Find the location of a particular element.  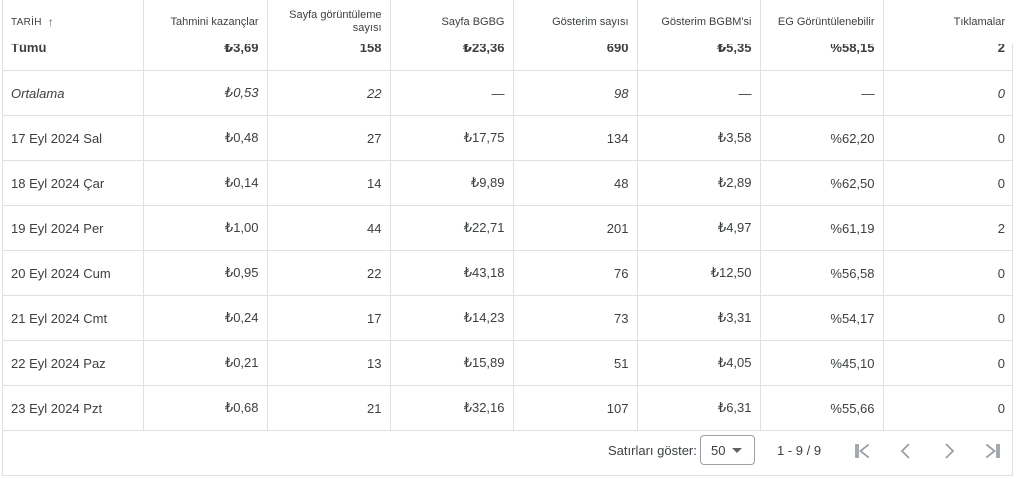

cell-pageviews: 14 is located at coordinates (329, 183).